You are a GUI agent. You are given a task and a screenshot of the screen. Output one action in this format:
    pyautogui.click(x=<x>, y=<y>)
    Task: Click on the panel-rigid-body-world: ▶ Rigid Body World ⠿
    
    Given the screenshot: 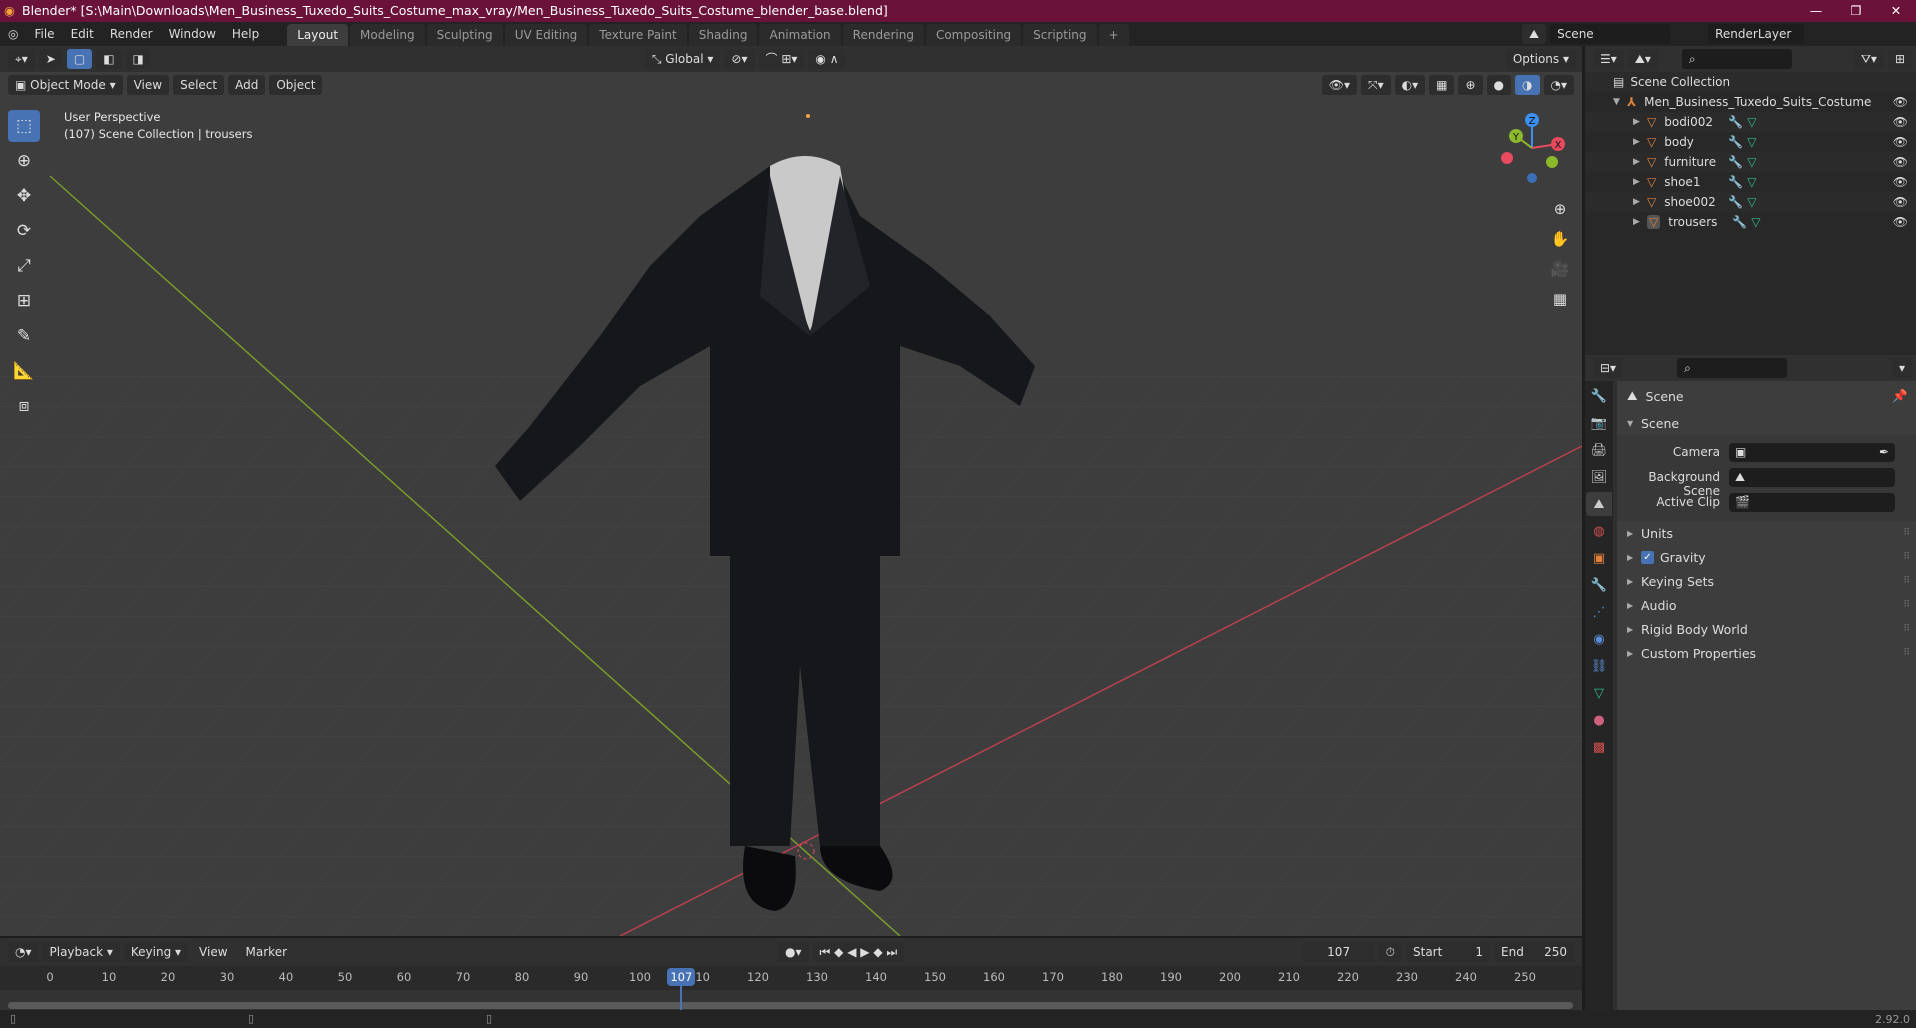 What is the action you would take?
    pyautogui.click(x=1766, y=629)
    